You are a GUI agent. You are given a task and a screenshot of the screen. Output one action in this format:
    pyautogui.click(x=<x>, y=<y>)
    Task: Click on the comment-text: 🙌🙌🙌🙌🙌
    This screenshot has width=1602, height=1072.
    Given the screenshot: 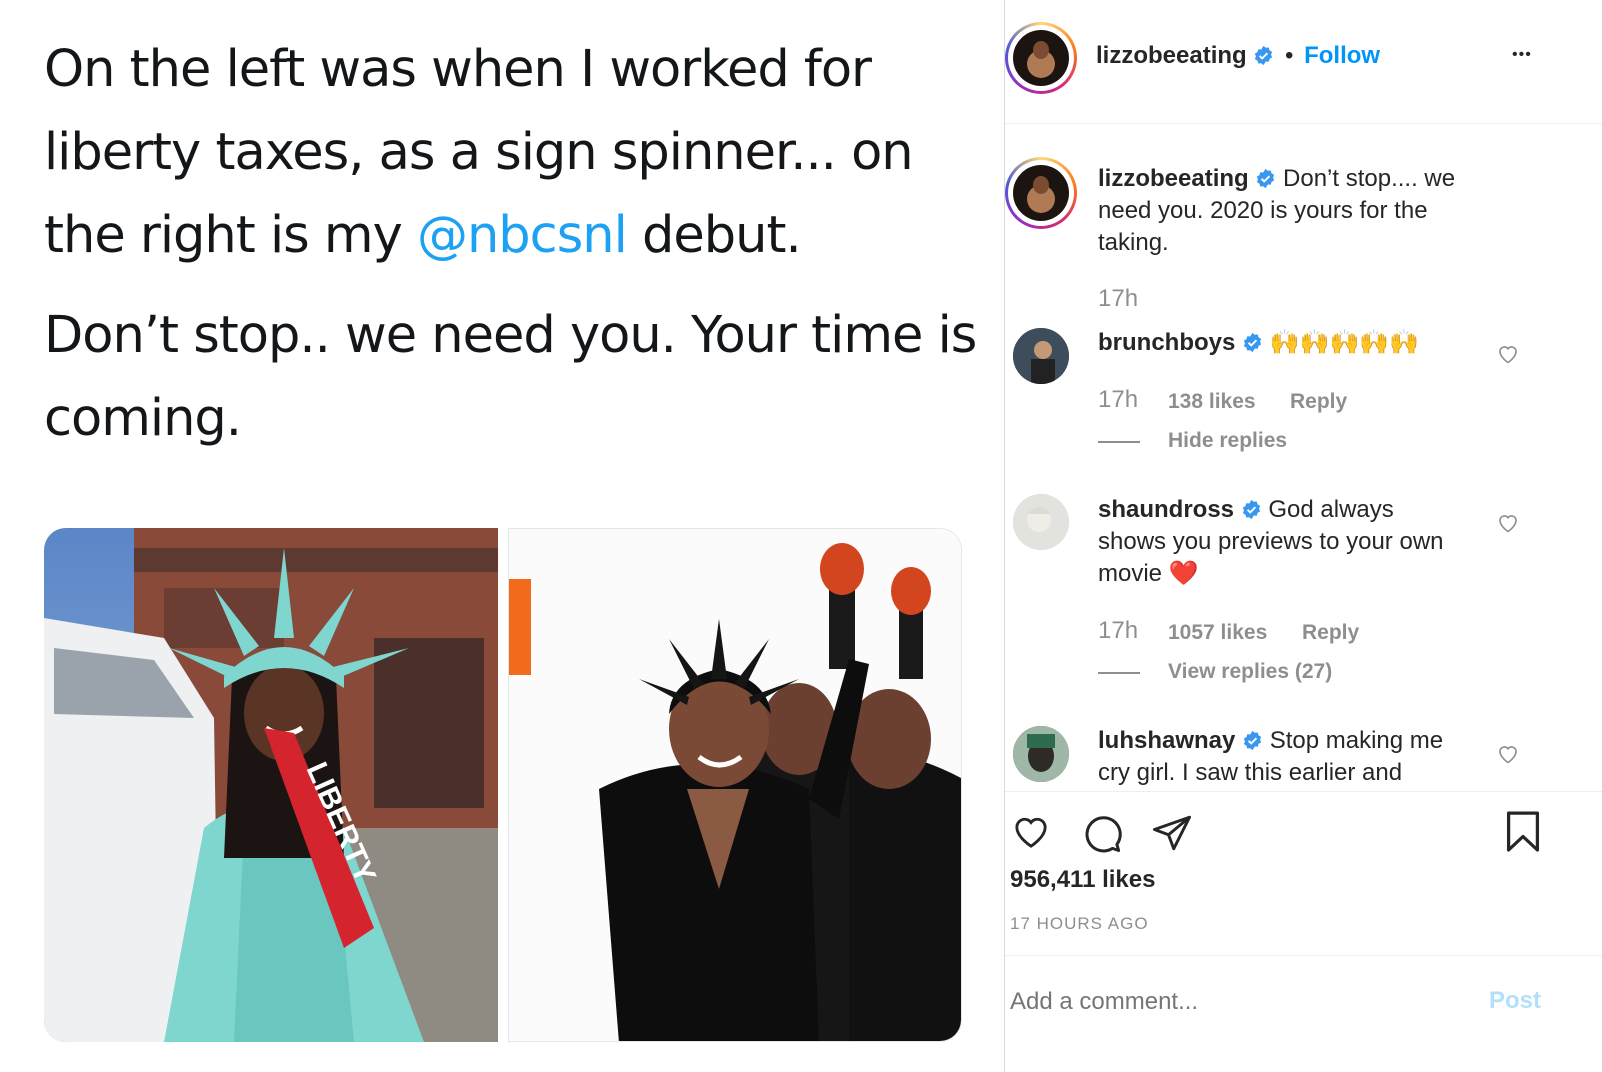 What is the action you would take?
    pyautogui.click(x=1341, y=342)
    